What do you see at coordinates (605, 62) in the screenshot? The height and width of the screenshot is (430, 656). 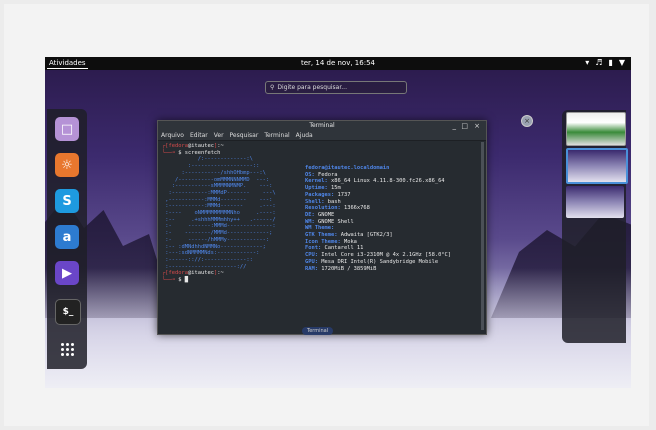 I see `system-tray: ▾ ♬ ▮ ▼` at bounding box center [605, 62].